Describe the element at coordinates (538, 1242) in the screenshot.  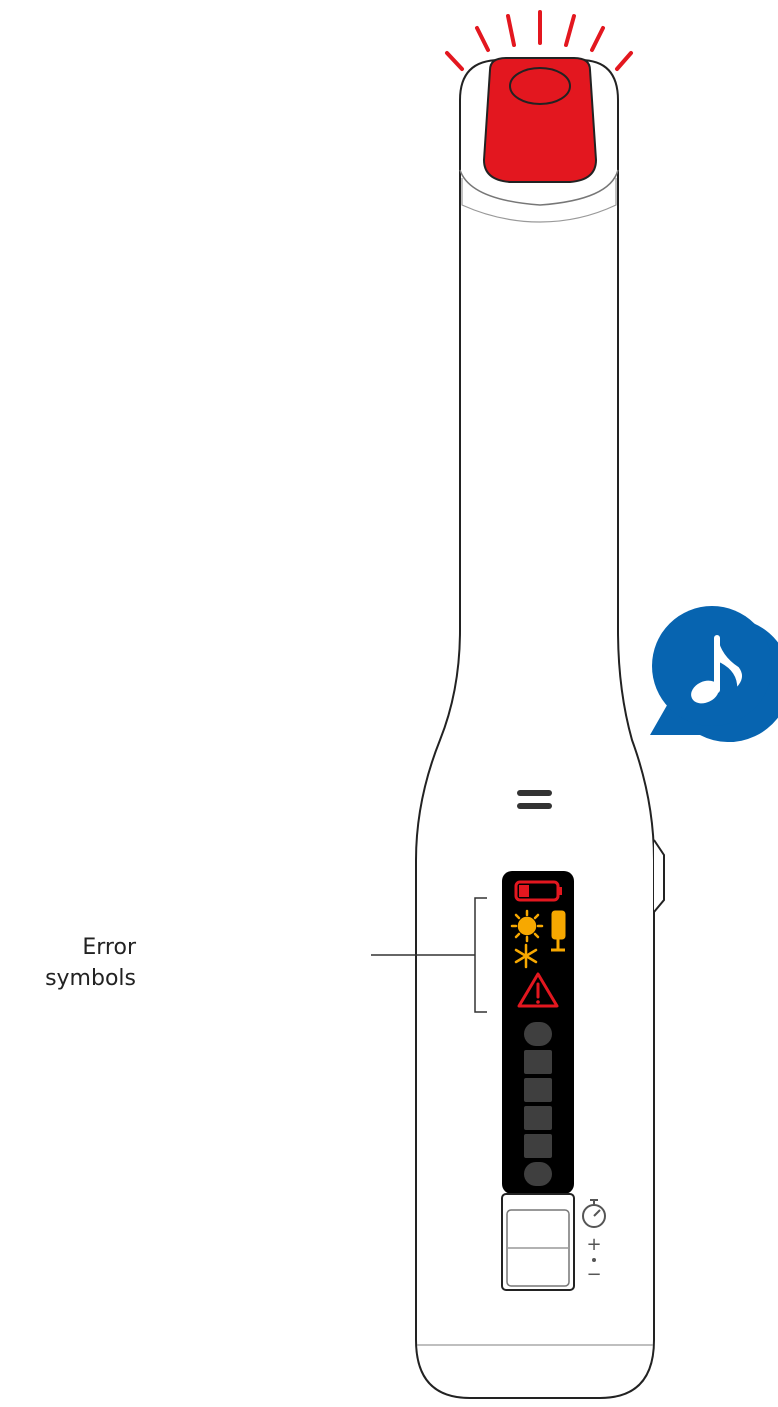
I see `mode-slider` at that location.